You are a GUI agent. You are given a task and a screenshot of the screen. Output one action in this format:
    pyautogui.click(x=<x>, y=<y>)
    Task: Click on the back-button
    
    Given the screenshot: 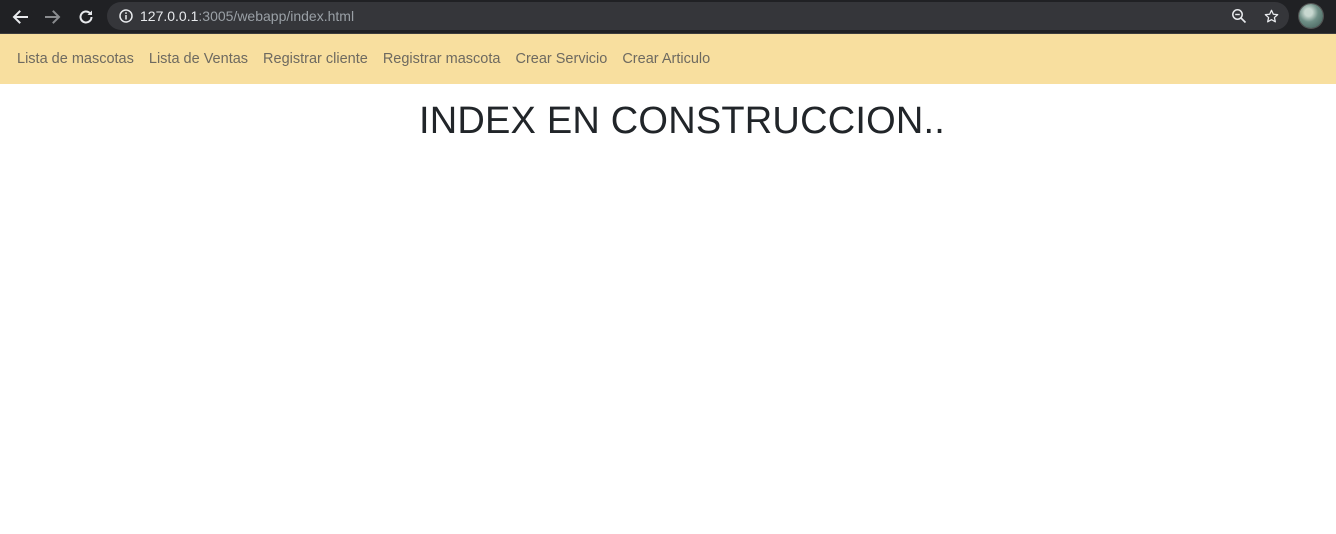 What is the action you would take?
    pyautogui.click(x=20, y=17)
    